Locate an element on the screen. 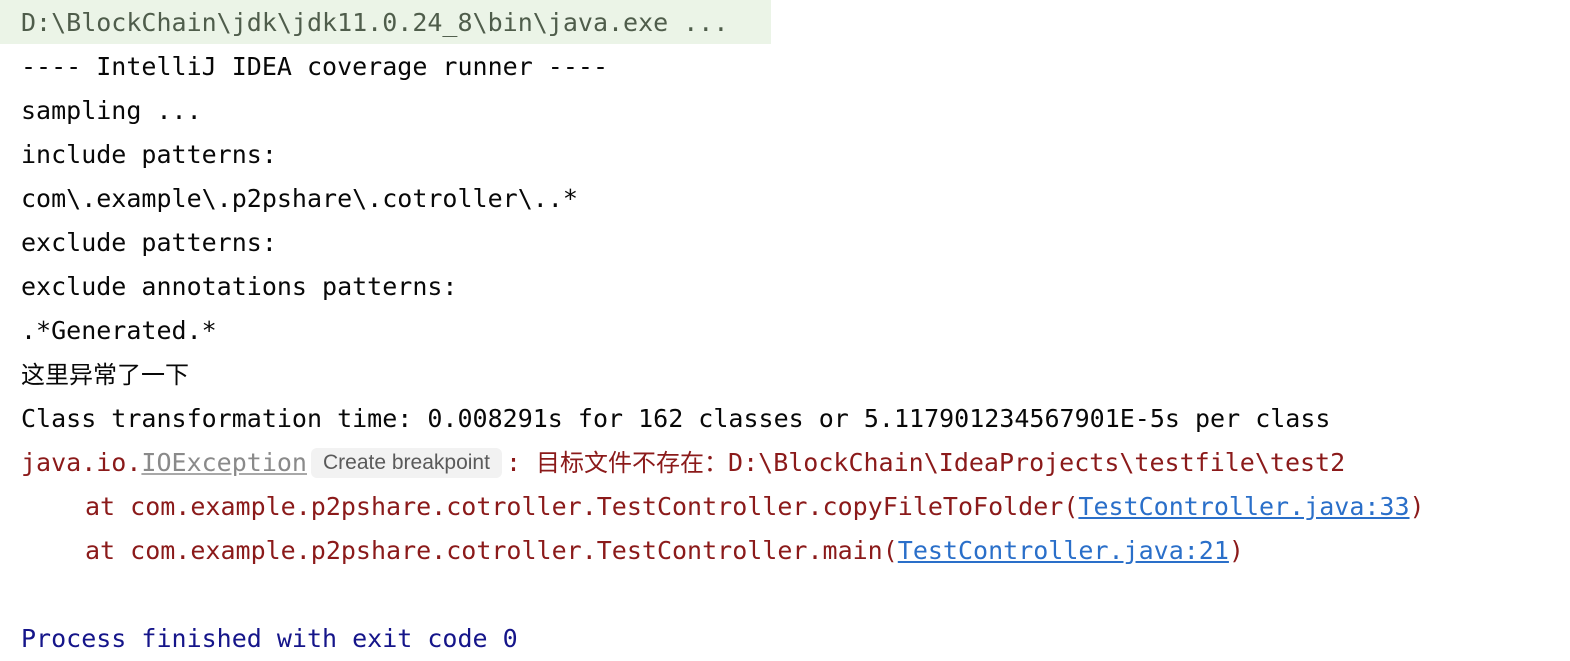 The height and width of the screenshot is (661, 1570). exception-message-cn: 目标文件不存在： is located at coordinates (632, 463).